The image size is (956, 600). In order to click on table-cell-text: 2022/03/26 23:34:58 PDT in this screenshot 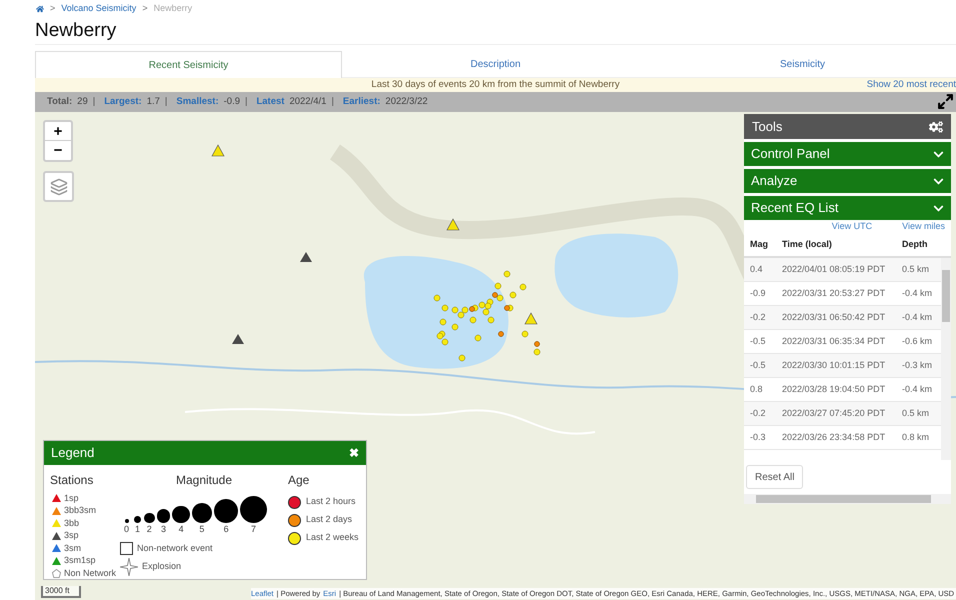, I will do `click(834, 437)`.